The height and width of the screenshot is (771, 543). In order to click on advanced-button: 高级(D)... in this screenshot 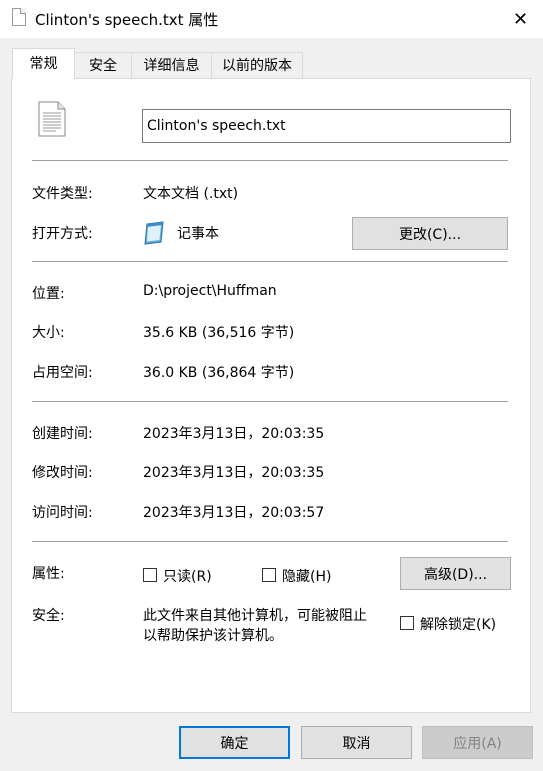, I will do `click(455, 573)`.